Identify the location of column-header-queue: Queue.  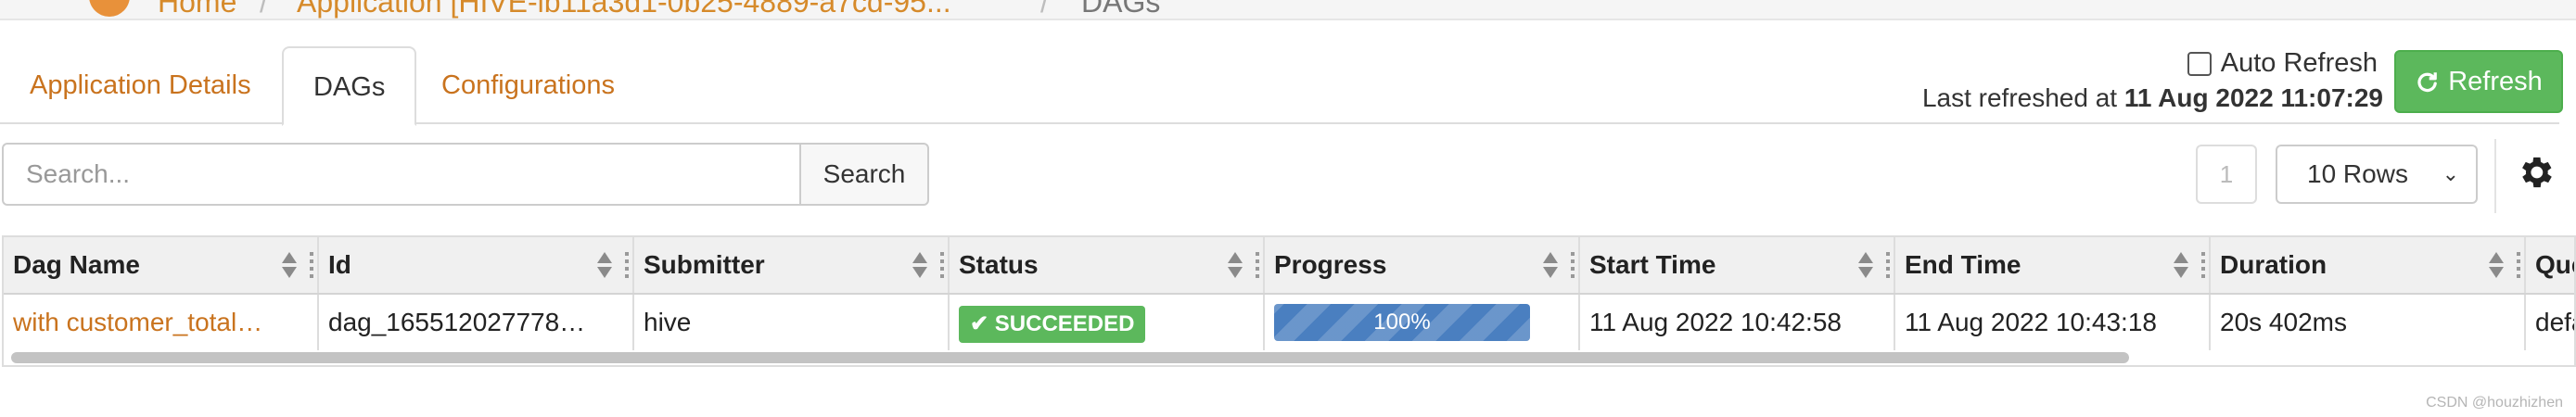
(2550, 265).